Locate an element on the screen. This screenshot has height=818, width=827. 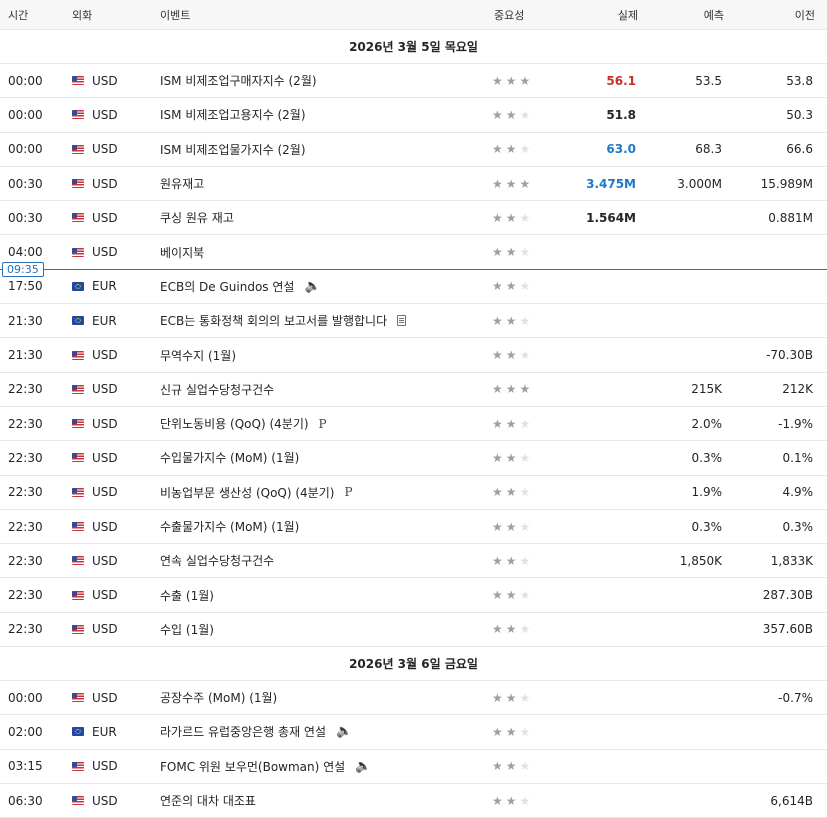
event-name-cell: 연속 실업수당청구건수 is located at coordinates (326, 560).